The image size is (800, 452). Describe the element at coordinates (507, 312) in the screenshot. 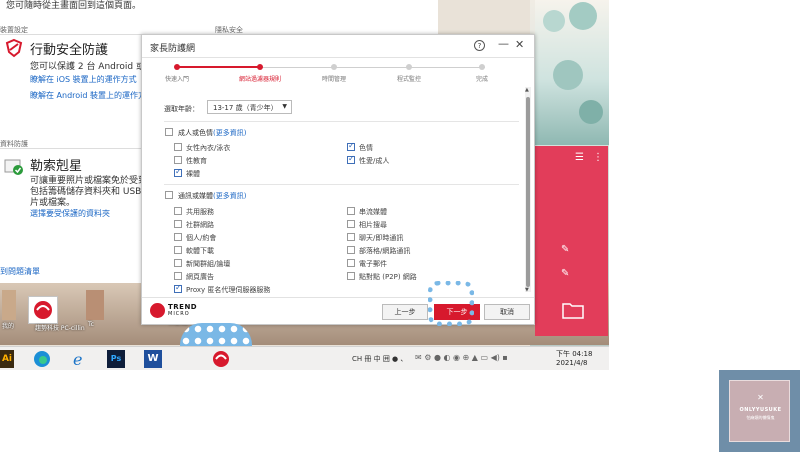

I see `cancel-button: 取消` at that location.